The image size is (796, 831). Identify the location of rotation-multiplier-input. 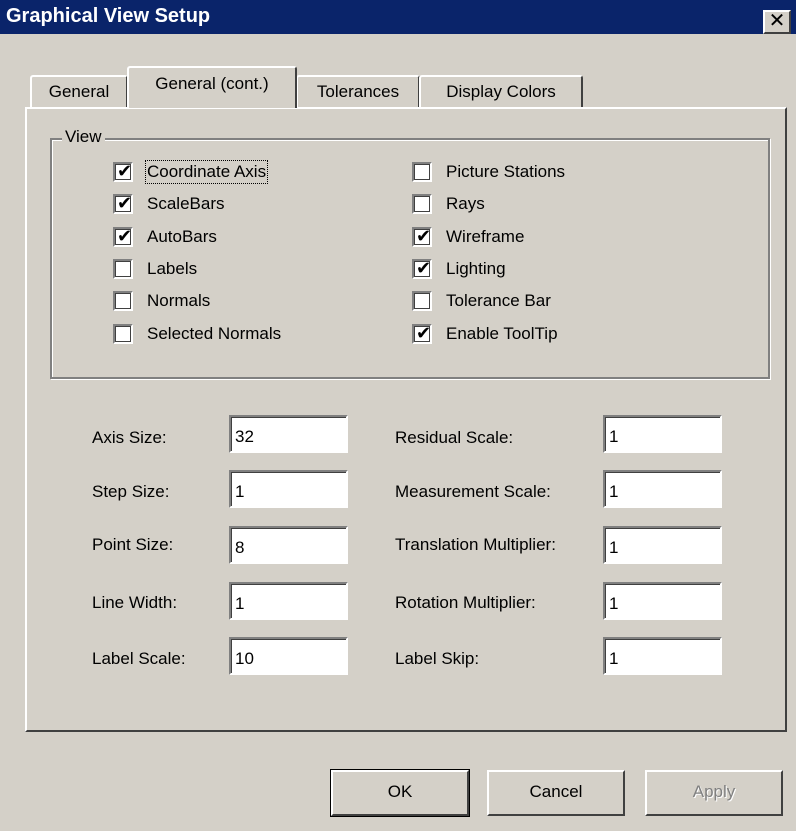
(662, 601).